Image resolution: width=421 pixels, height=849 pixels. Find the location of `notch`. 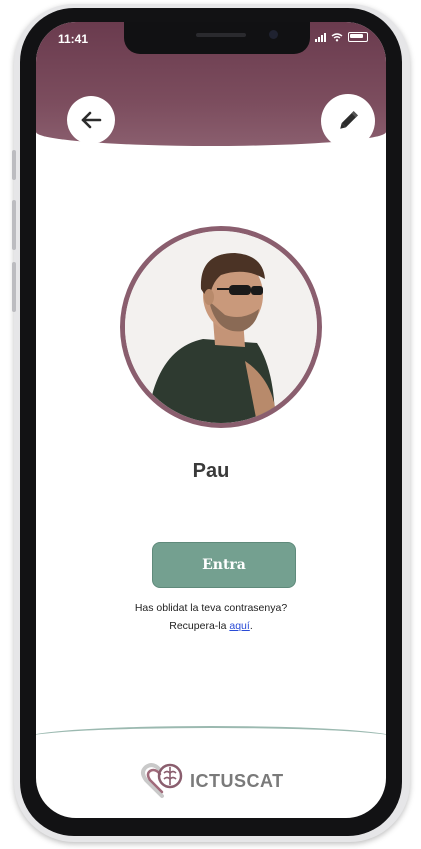

notch is located at coordinates (217, 38).